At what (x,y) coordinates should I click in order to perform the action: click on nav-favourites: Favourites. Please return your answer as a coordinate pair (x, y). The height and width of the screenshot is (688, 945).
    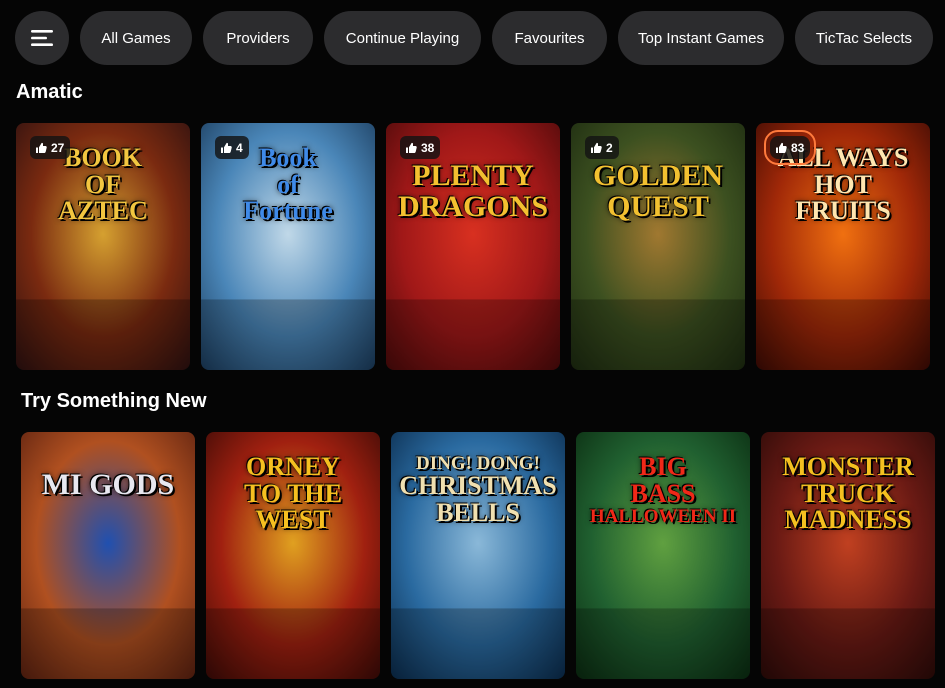
    Looking at the image, I should click on (549, 38).